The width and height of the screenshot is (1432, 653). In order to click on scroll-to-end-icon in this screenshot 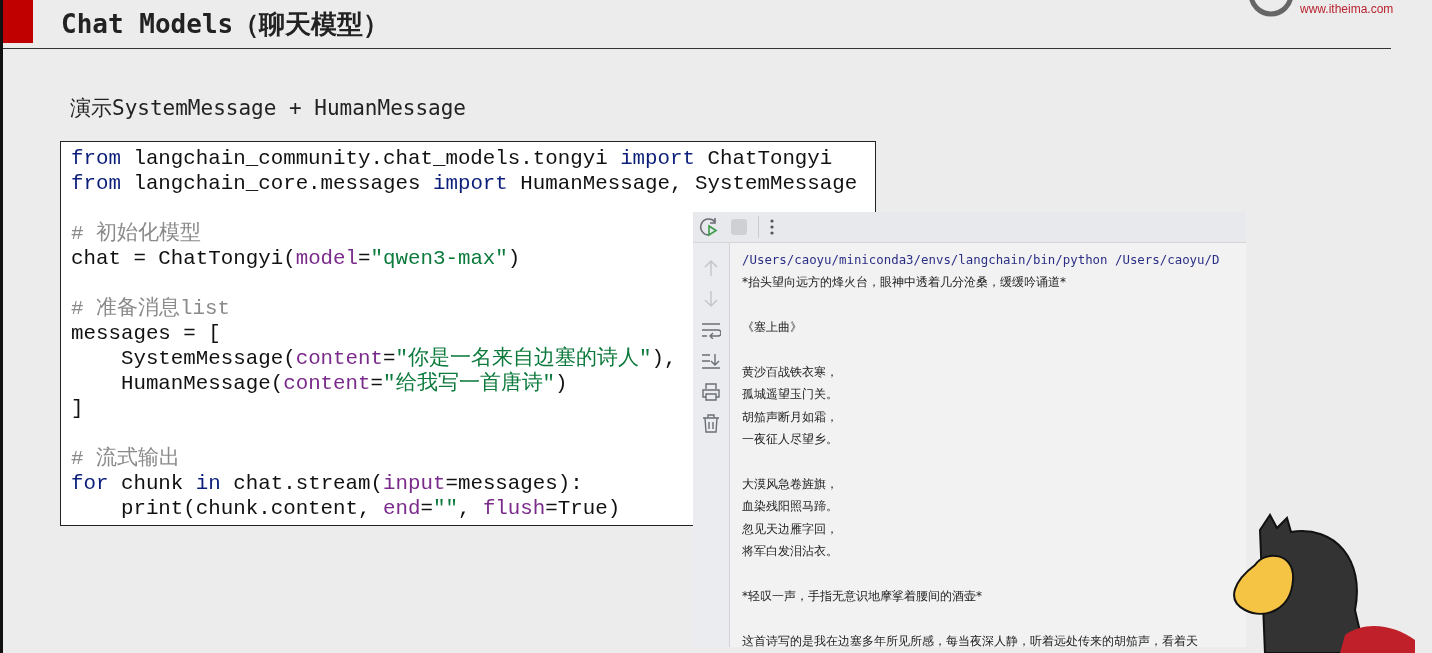, I will do `click(711, 361)`.